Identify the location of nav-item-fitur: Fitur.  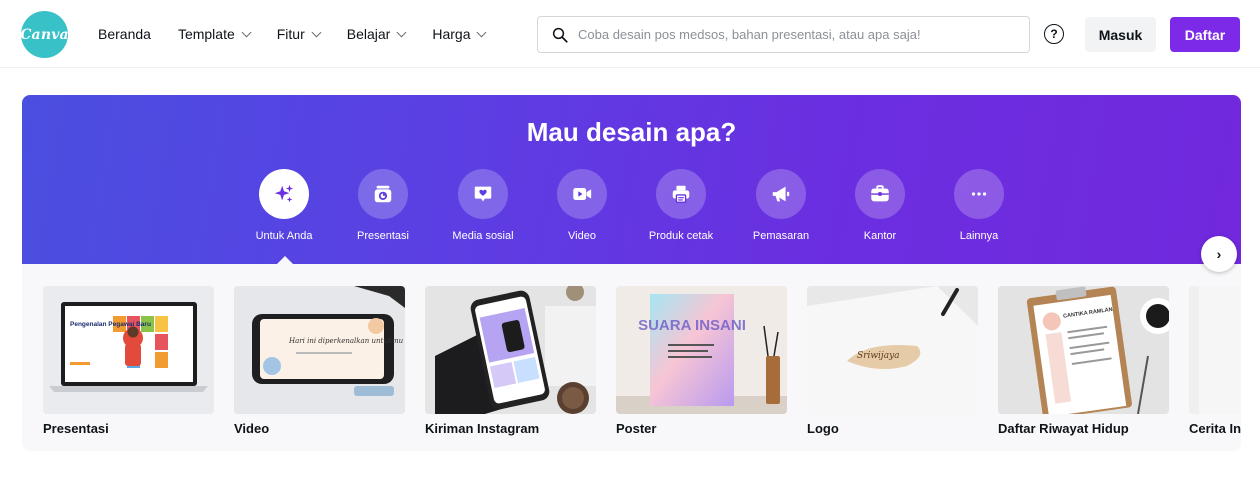
(299, 34).